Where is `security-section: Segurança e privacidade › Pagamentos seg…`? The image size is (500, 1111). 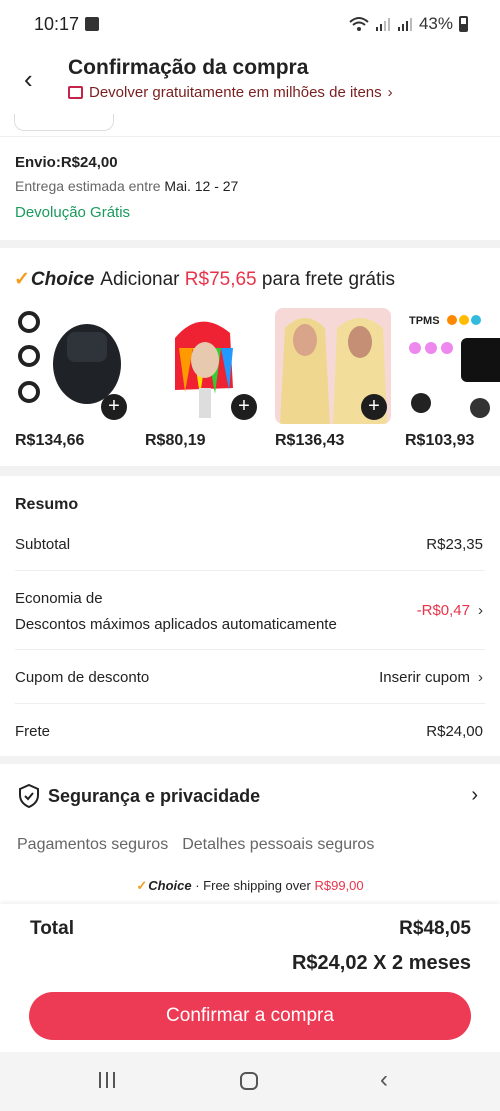
security-section: Segurança e privacidade › Pagamentos seg… is located at coordinates (250, 834).